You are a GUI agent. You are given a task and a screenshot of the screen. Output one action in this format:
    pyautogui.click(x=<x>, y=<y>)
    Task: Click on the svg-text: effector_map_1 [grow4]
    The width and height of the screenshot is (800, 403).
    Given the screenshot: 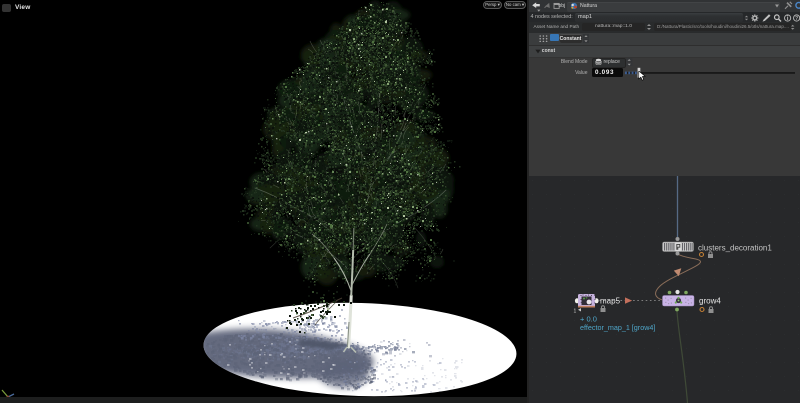 What is the action you would take?
    pyautogui.click(x=617, y=327)
    